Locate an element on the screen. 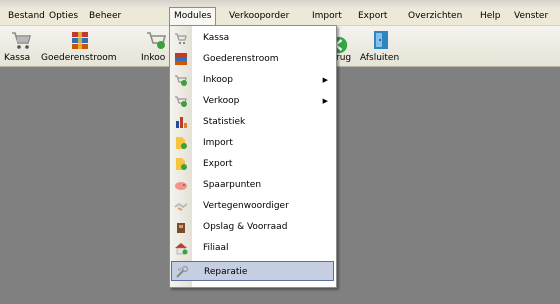  toolbar-goederenstroom-button: Goederenstroom is located at coordinates (80, 46).